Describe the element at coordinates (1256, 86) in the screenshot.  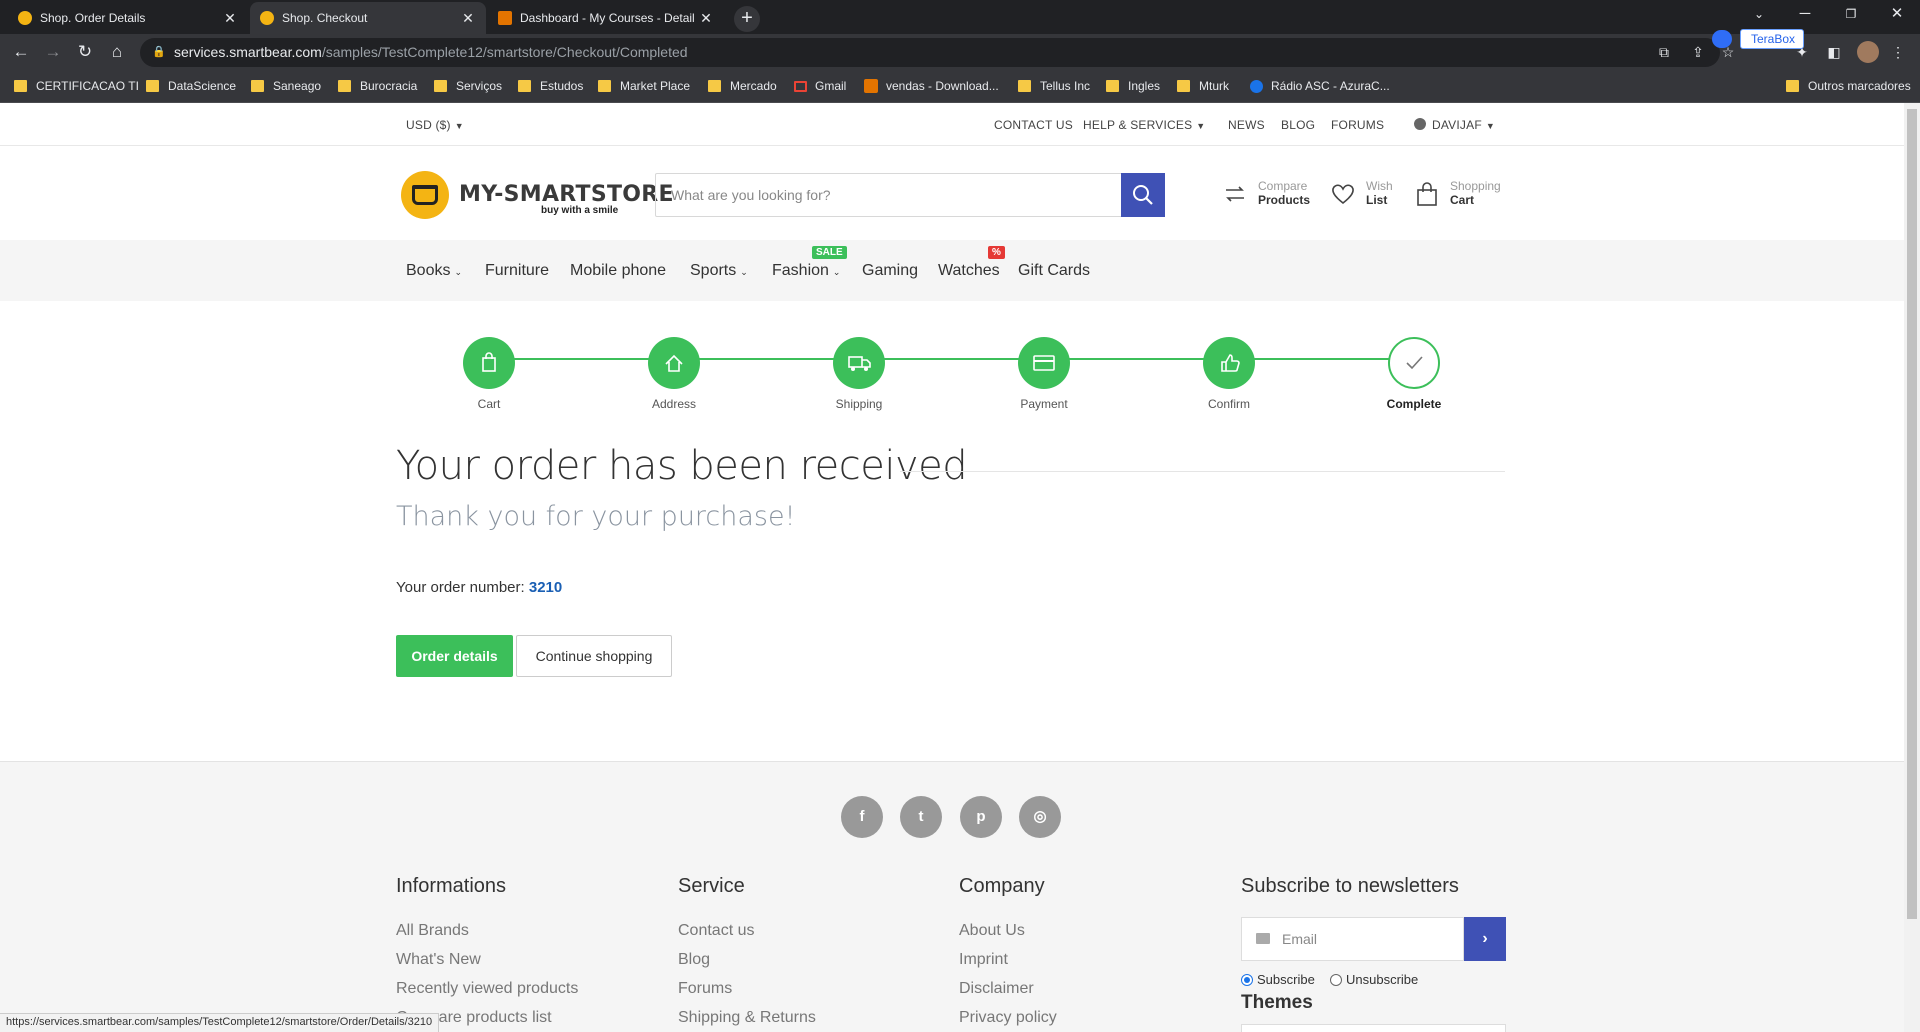
I see `radio-site-icon` at that location.